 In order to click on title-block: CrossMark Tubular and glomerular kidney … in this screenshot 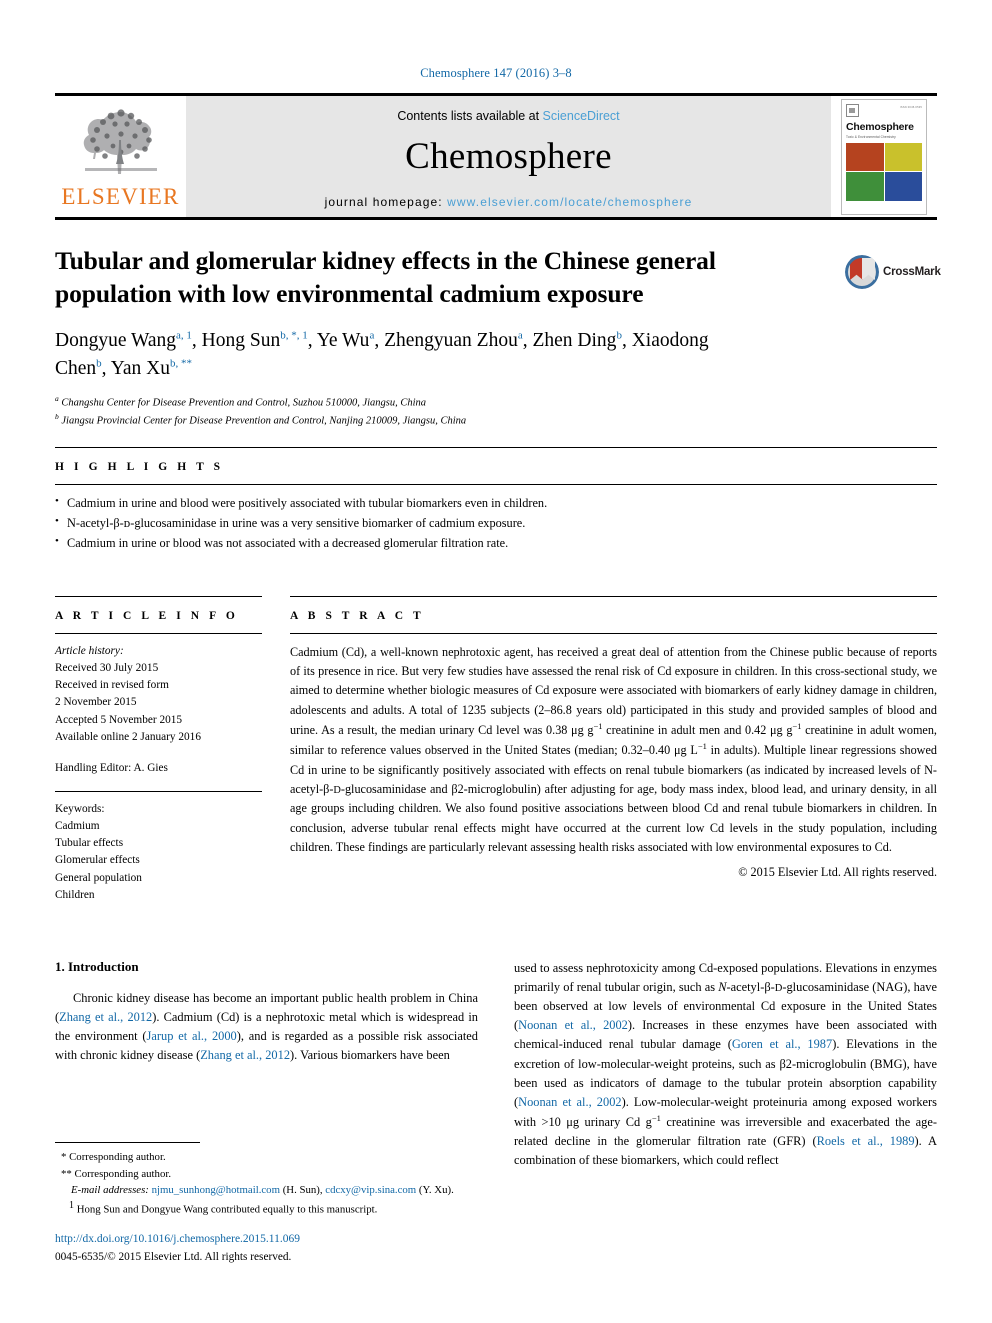, I will do `click(498, 337)`.